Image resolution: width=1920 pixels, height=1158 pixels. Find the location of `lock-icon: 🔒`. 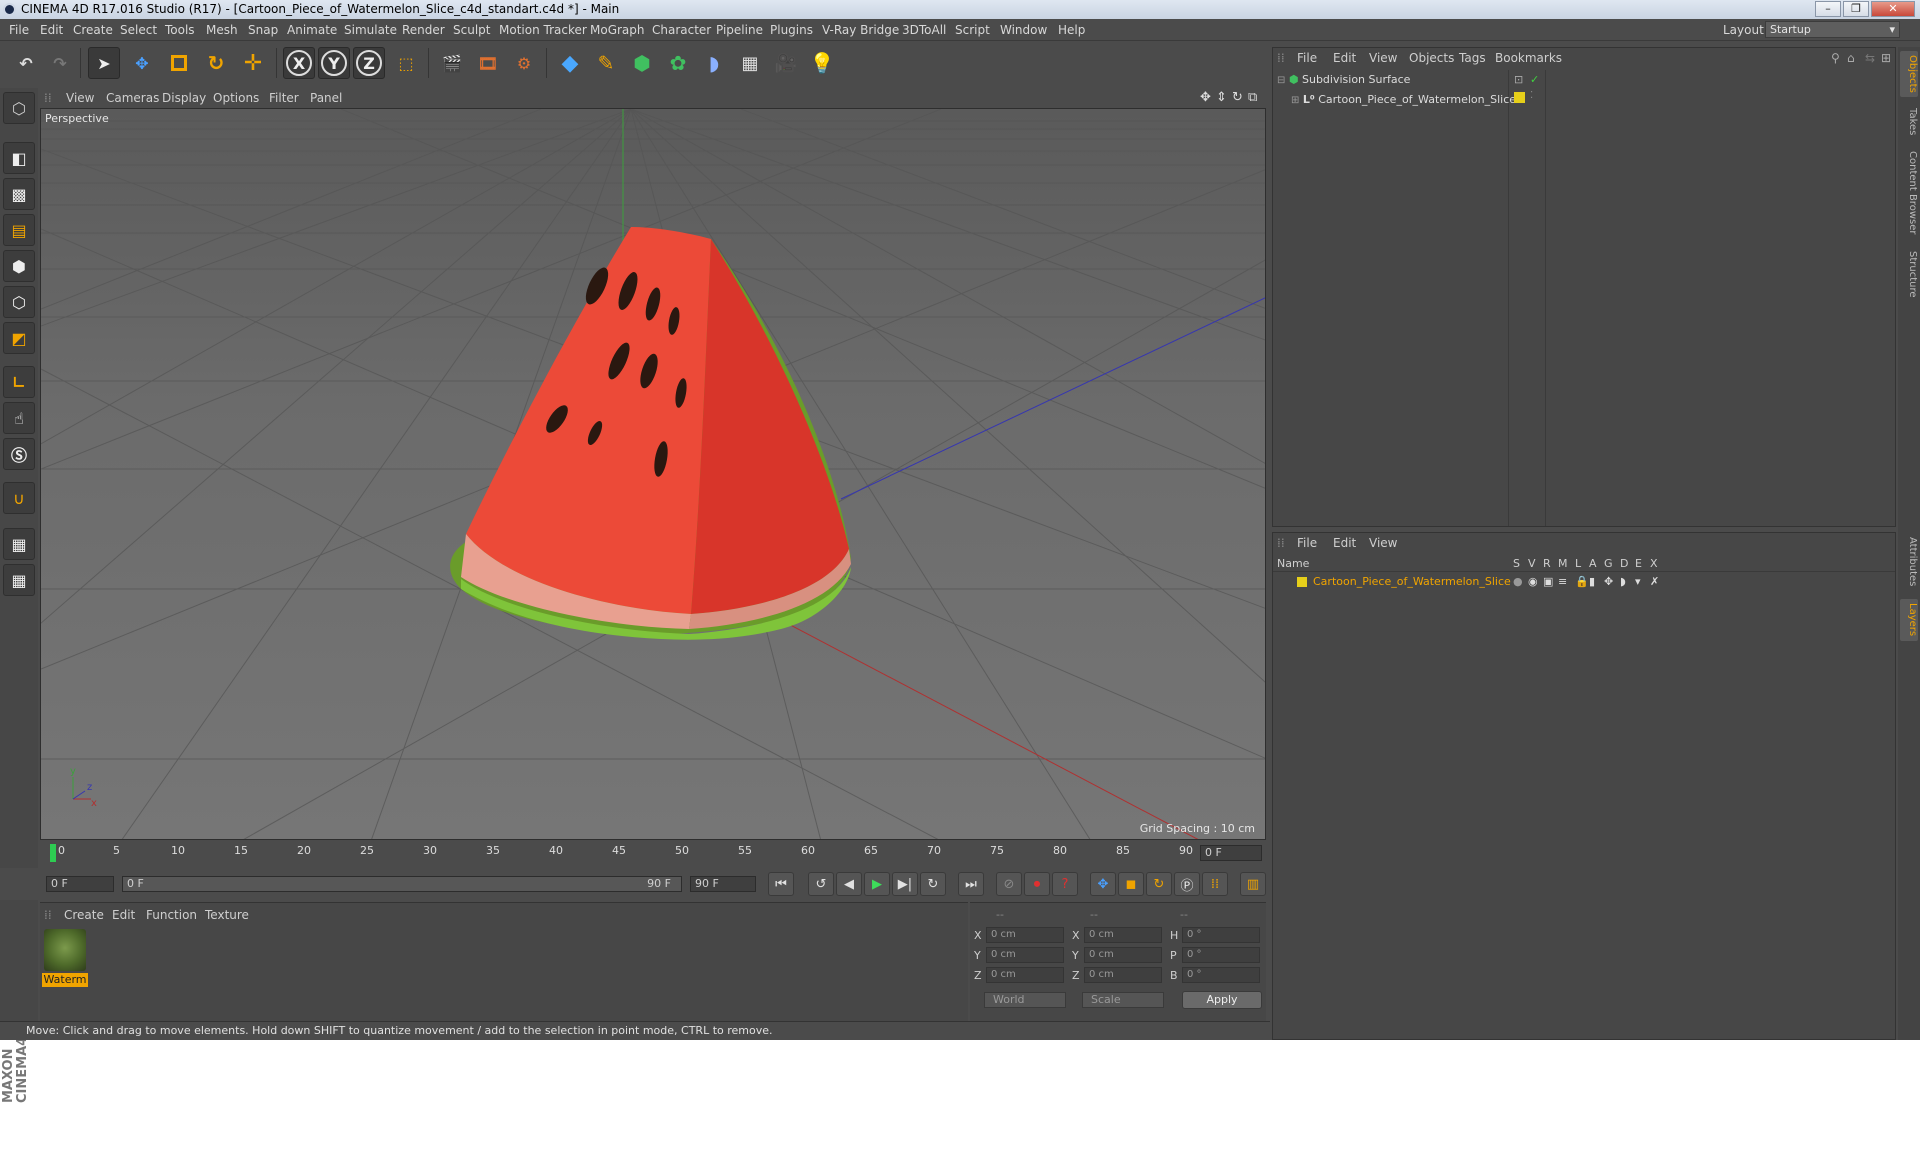

lock-icon: 🔒 is located at coordinates (1582, 581).